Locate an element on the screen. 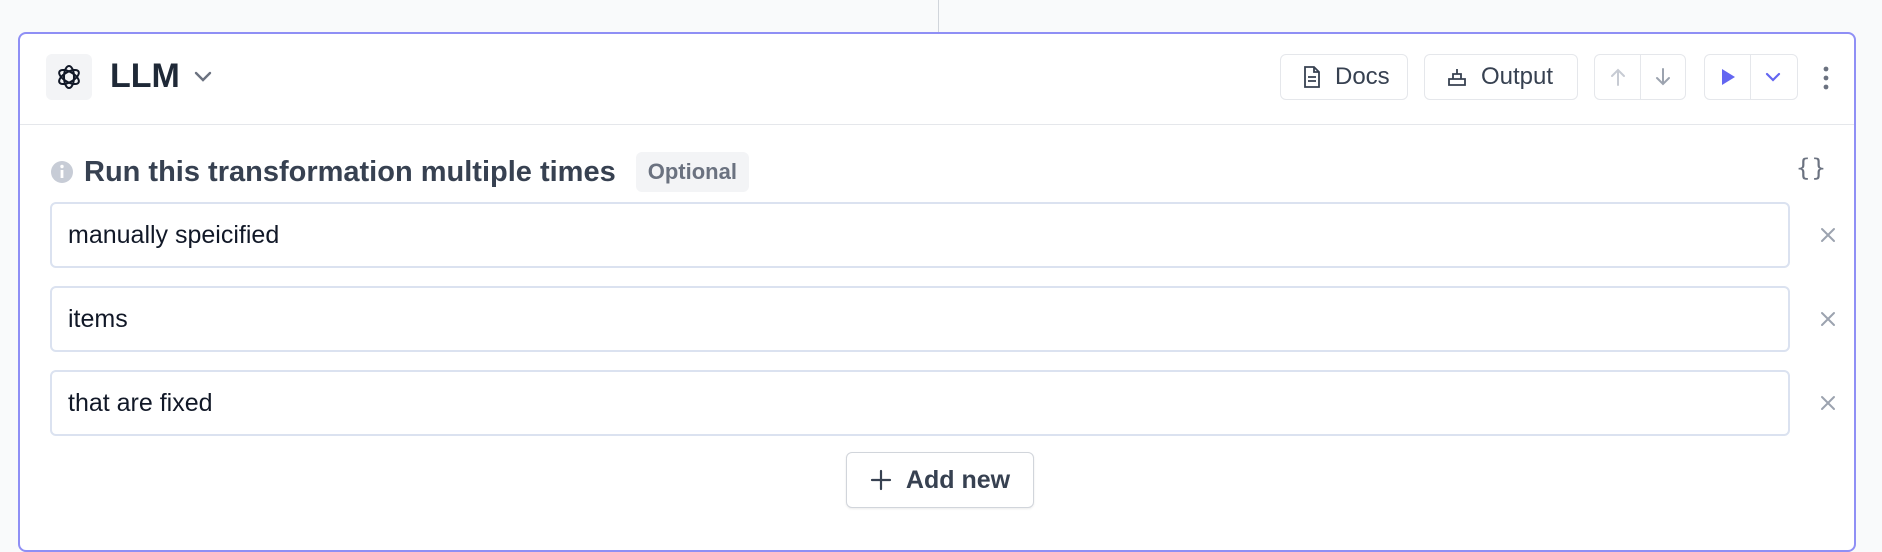 The image size is (1882, 552). run-button-group is located at coordinates (1751, 77).